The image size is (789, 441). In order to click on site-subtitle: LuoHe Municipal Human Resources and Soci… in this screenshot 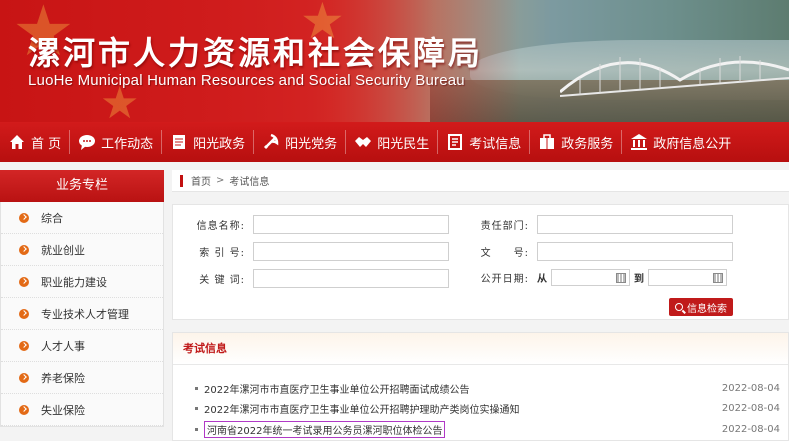, I will do `click(246, 80)`.